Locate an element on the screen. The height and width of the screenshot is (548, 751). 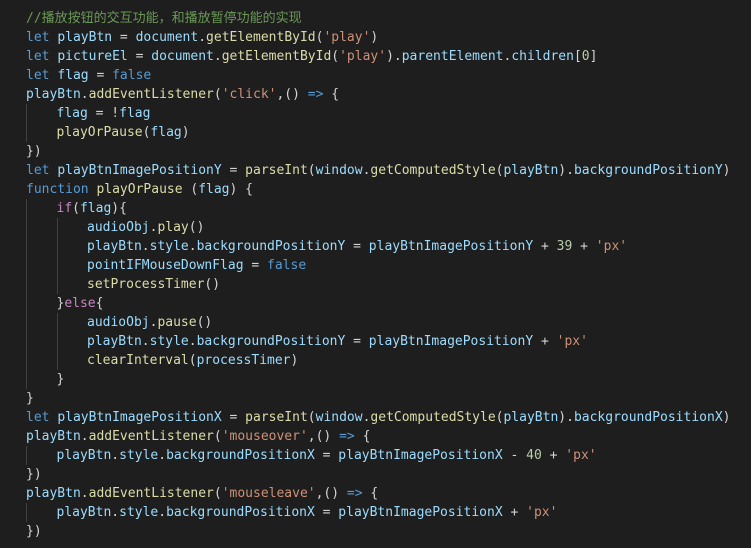
code-token-num: 40 is located at coordinates (534, 455).